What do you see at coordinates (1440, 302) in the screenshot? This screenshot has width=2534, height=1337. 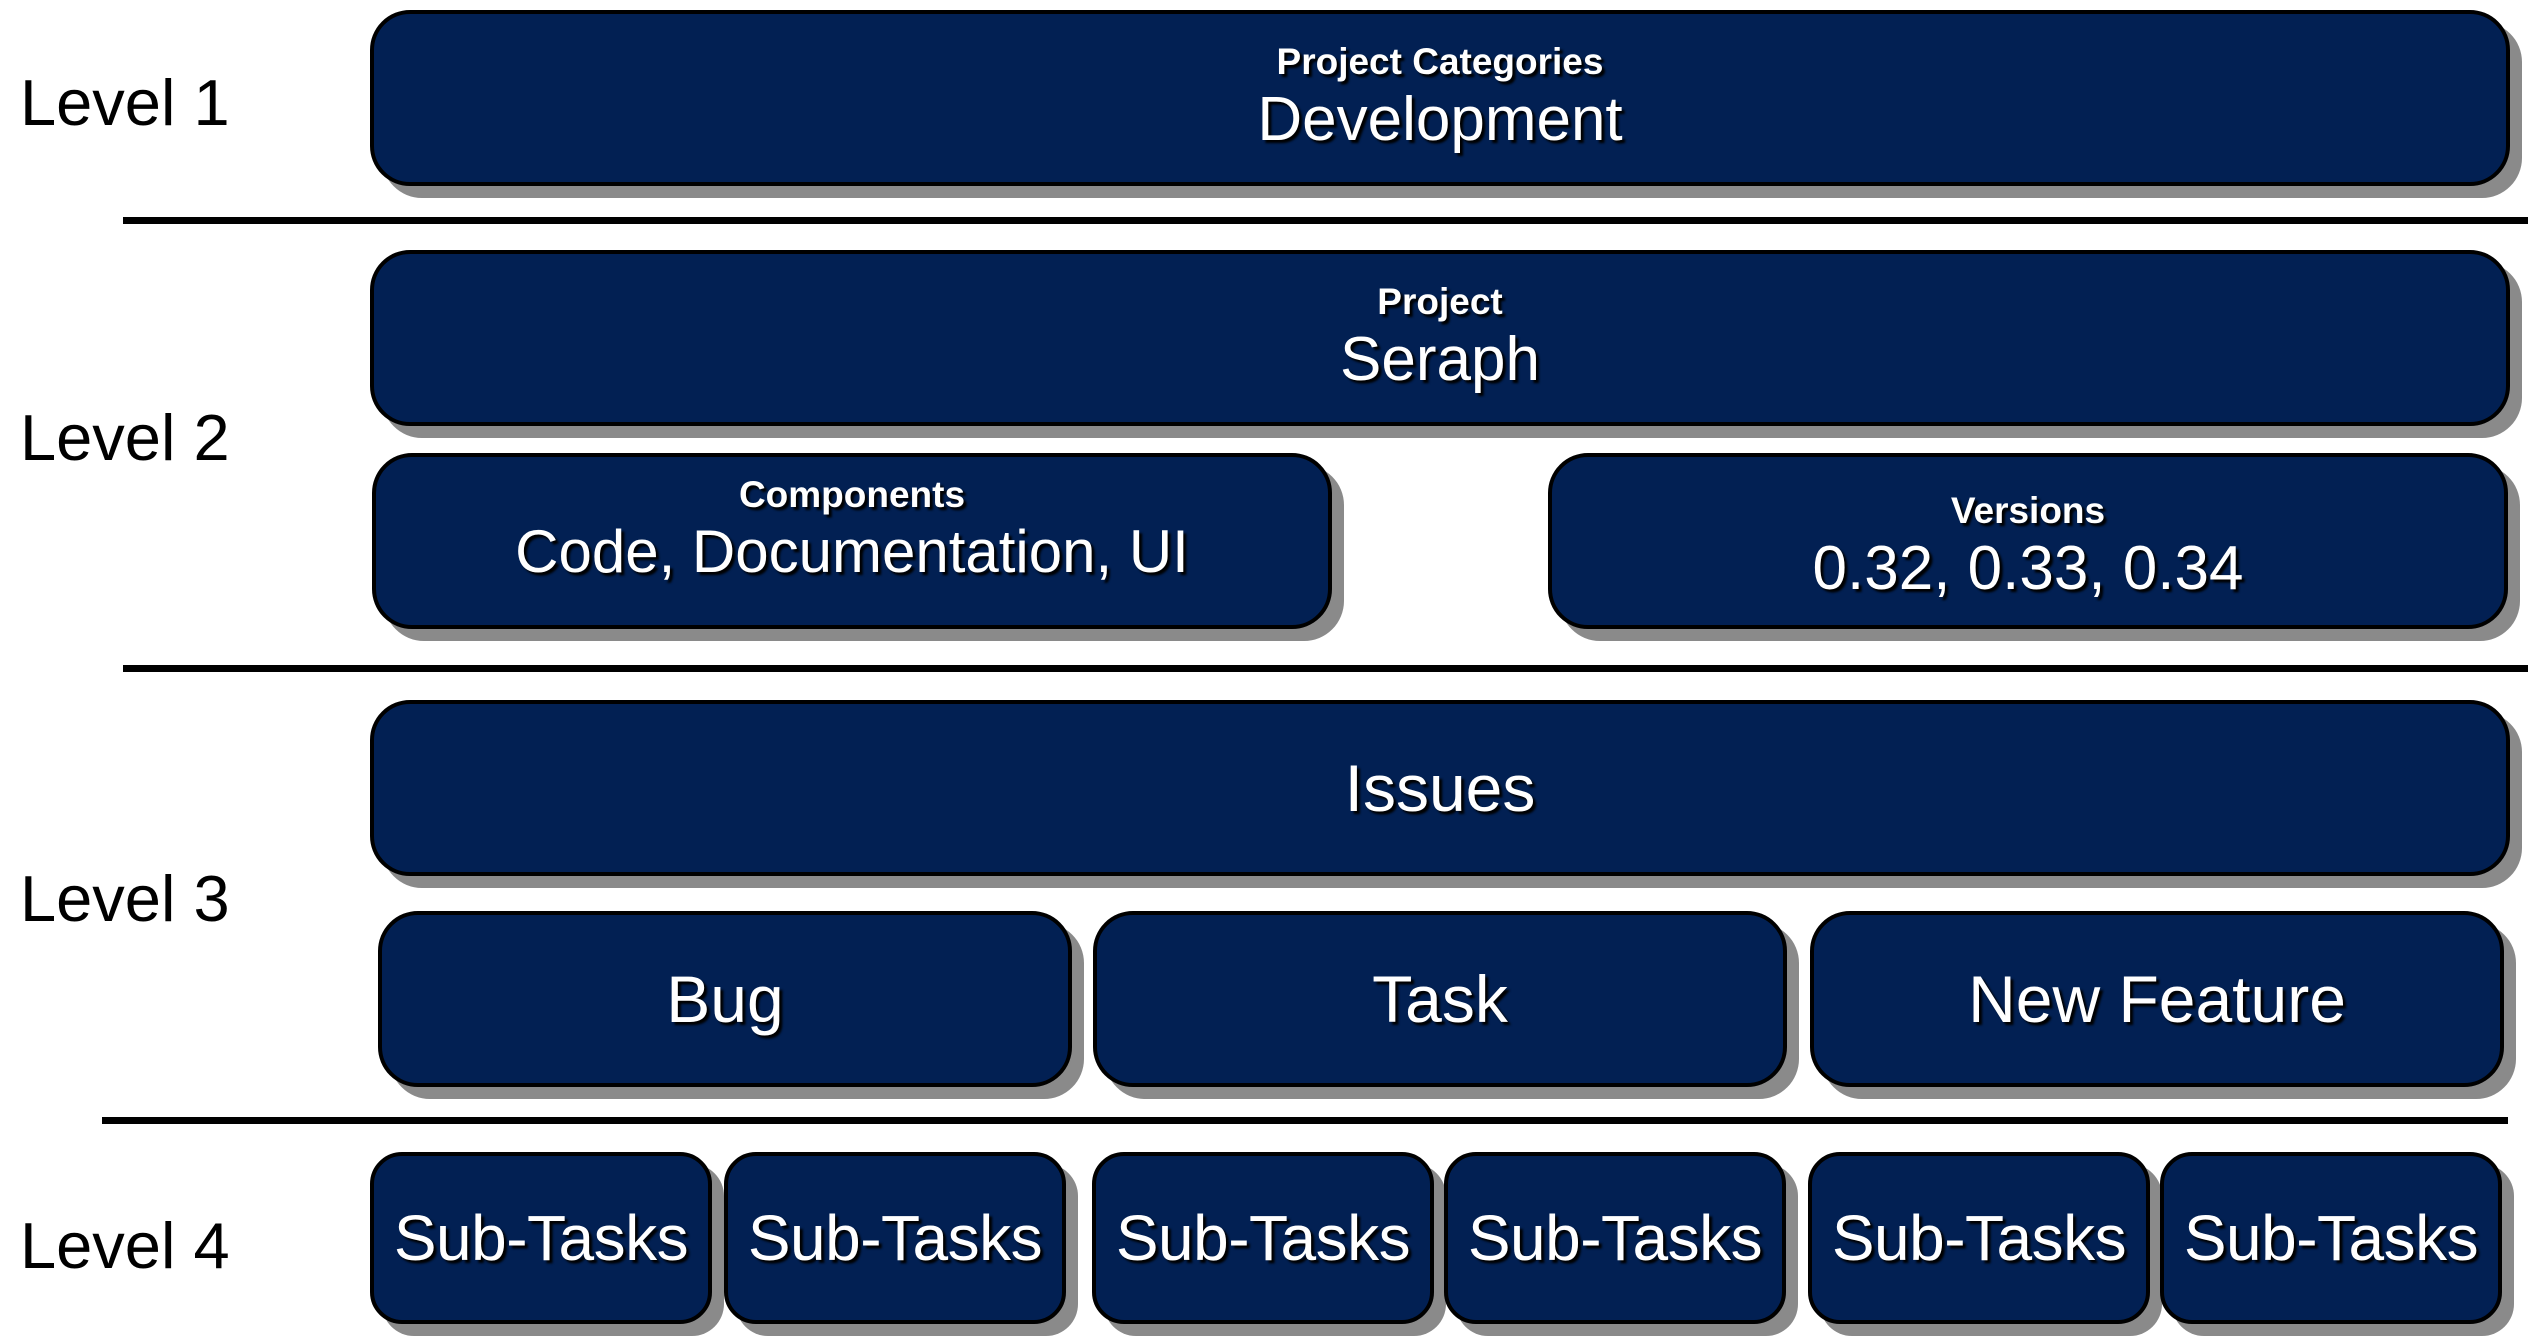 I see `project-heading: Project` at bounding box center [1440, 302].